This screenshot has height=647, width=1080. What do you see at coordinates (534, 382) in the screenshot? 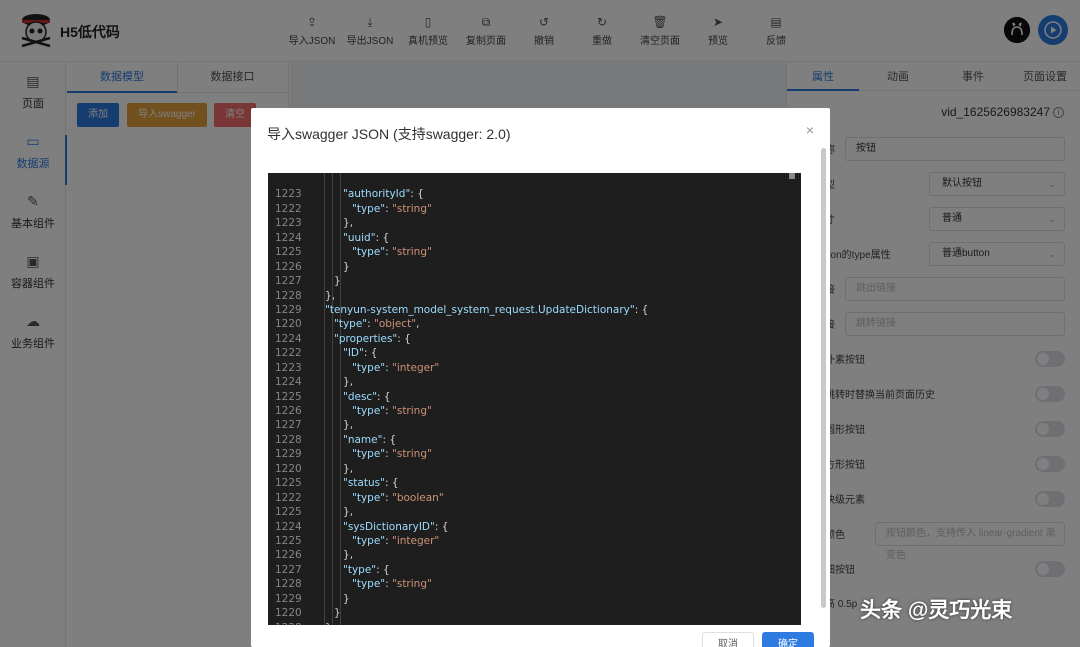
I see `code-line: 1224},` at bounding box center [534, 382].